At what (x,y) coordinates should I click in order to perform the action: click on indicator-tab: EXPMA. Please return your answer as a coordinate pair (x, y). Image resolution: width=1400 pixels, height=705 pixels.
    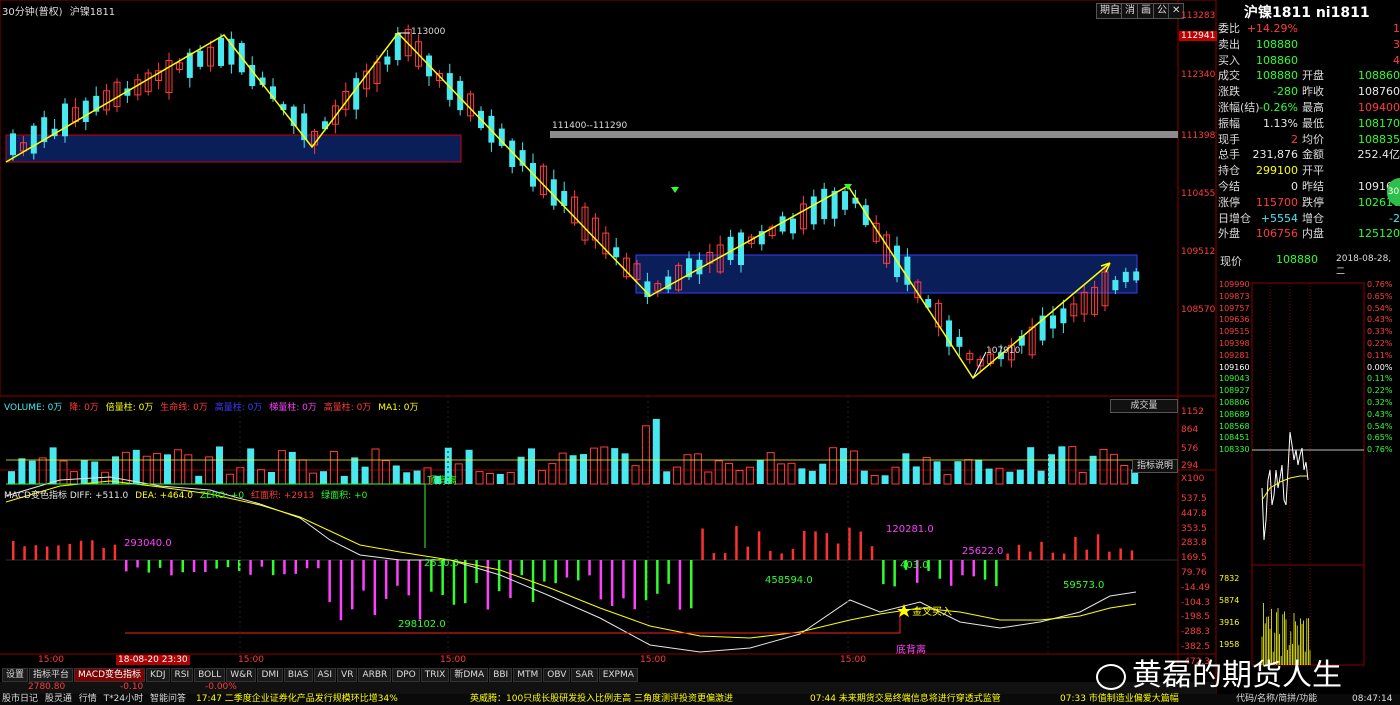
    Looking at the image, I should click on (618, 675).